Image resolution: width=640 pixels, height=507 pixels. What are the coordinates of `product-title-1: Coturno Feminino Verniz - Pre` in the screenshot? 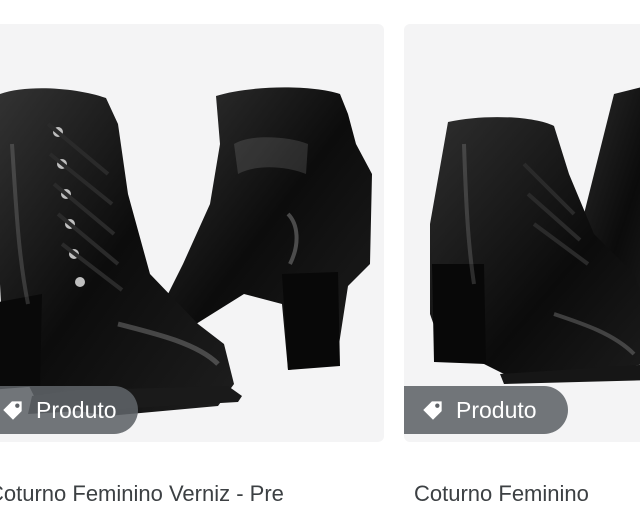 It's located at (142, 494).